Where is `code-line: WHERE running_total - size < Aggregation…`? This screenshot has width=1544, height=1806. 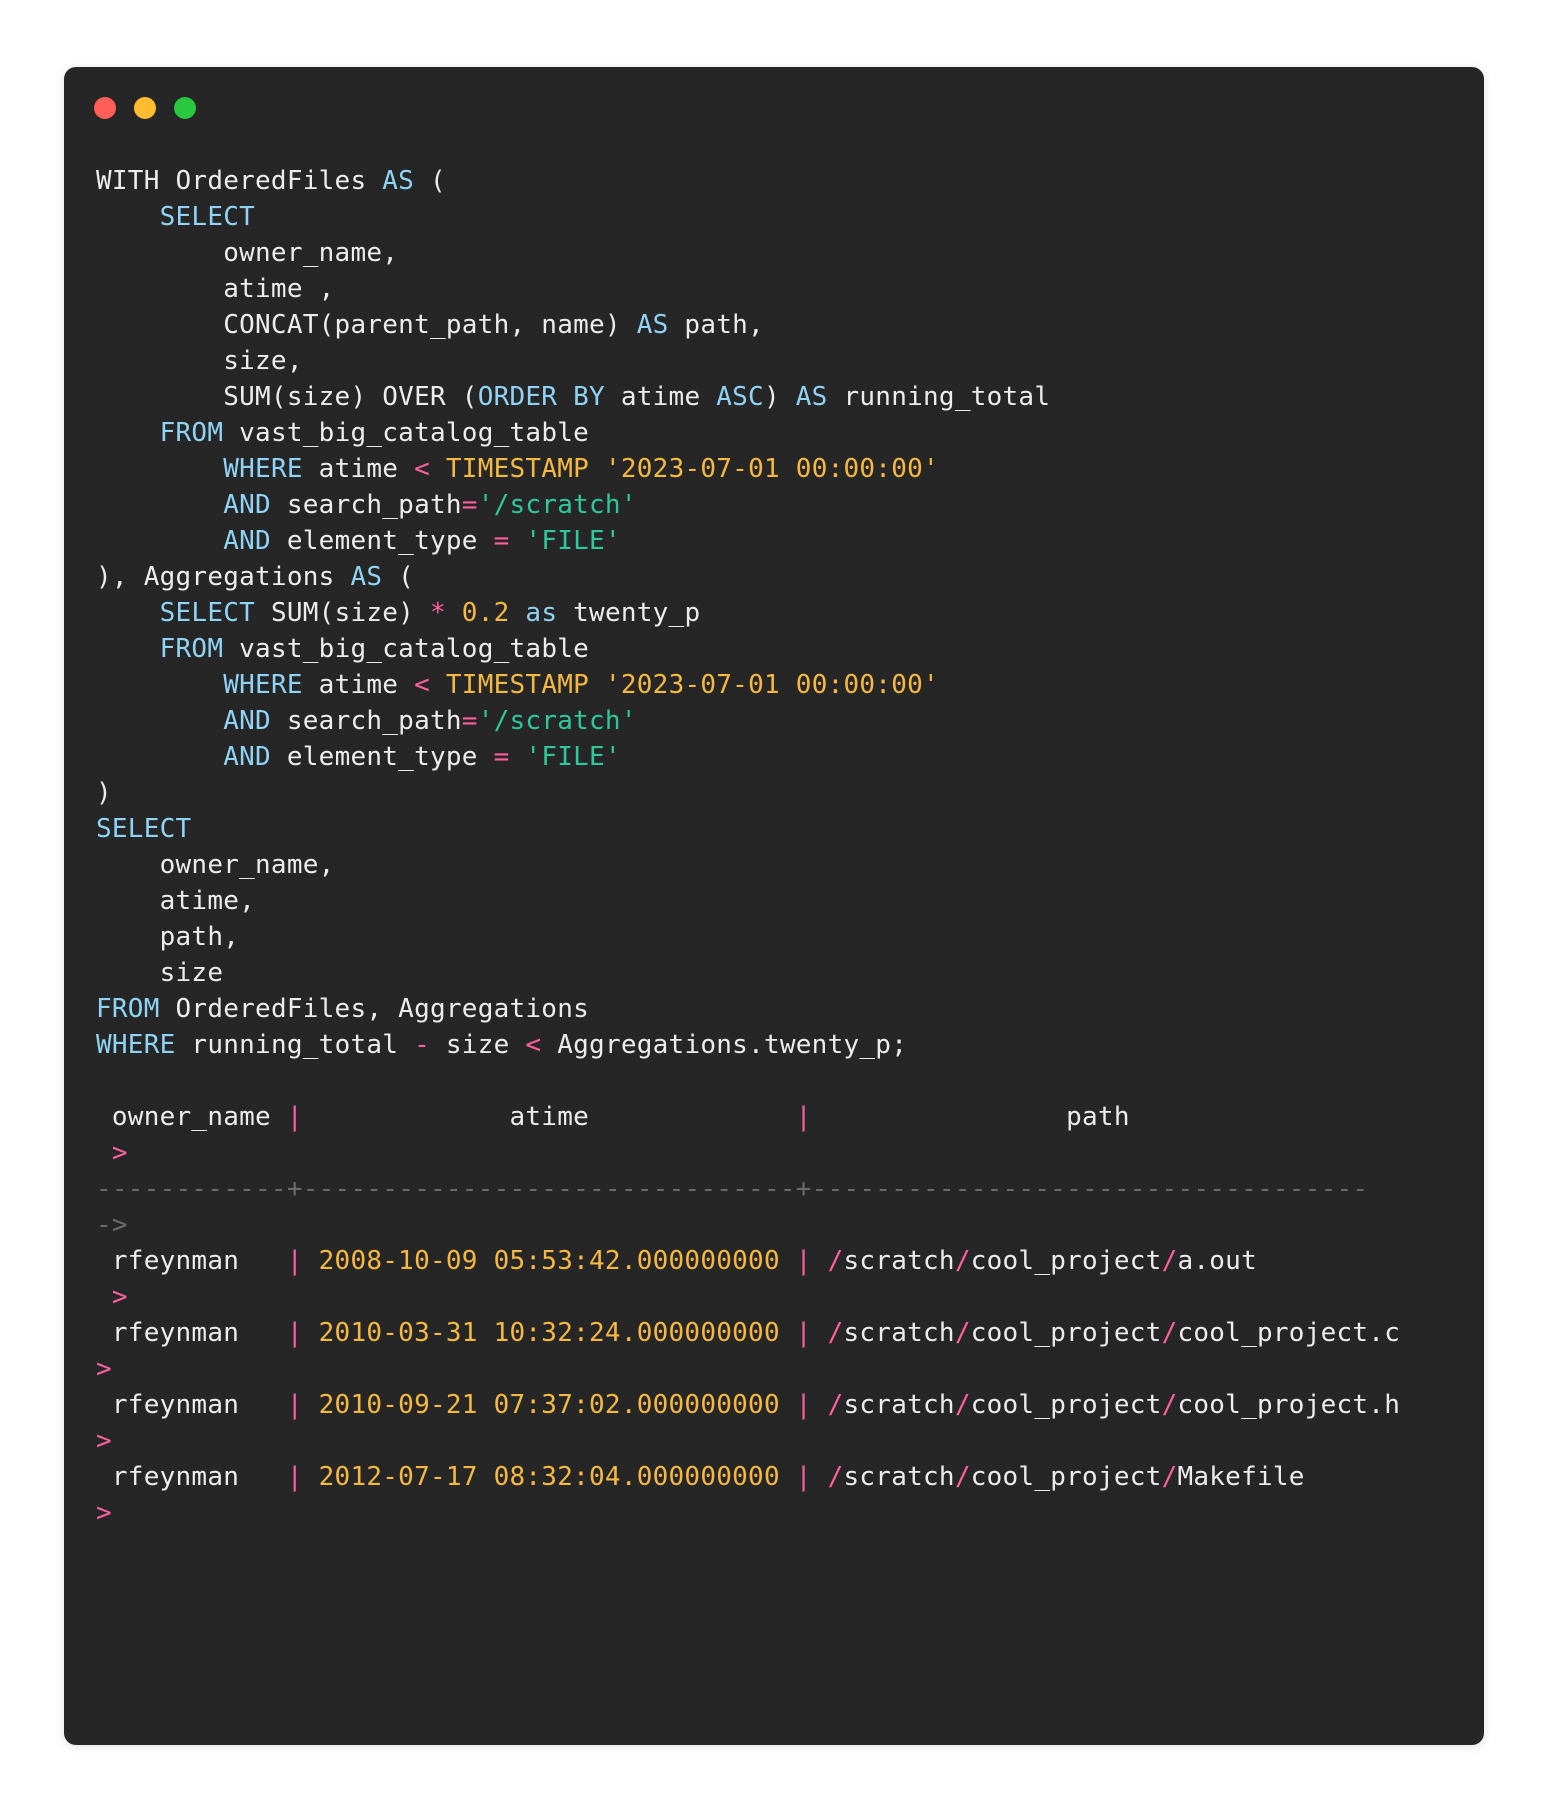
code-line: WHERE running_total - size < Aggregation… is located at coordinates (502, 1045).